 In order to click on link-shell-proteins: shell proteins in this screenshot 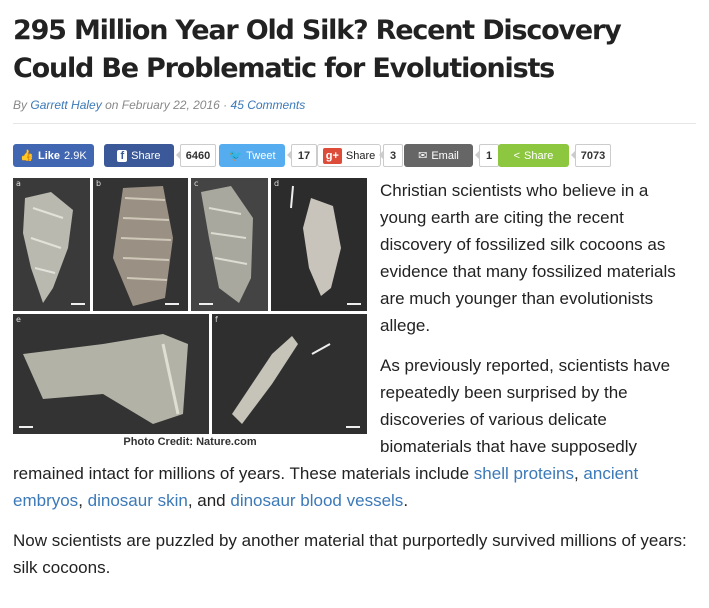, I will do `click(524, 473)`.